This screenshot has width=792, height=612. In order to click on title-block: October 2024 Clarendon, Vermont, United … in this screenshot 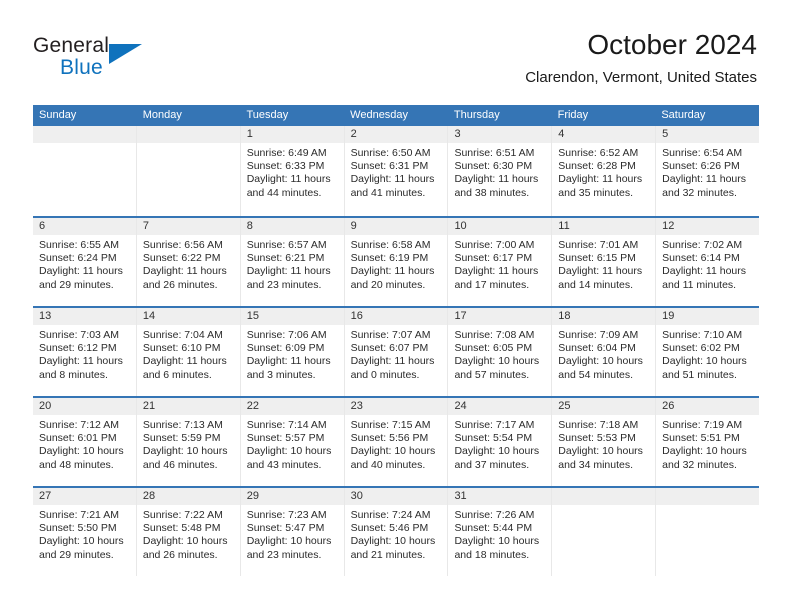, I will do `click(641, 58)`.